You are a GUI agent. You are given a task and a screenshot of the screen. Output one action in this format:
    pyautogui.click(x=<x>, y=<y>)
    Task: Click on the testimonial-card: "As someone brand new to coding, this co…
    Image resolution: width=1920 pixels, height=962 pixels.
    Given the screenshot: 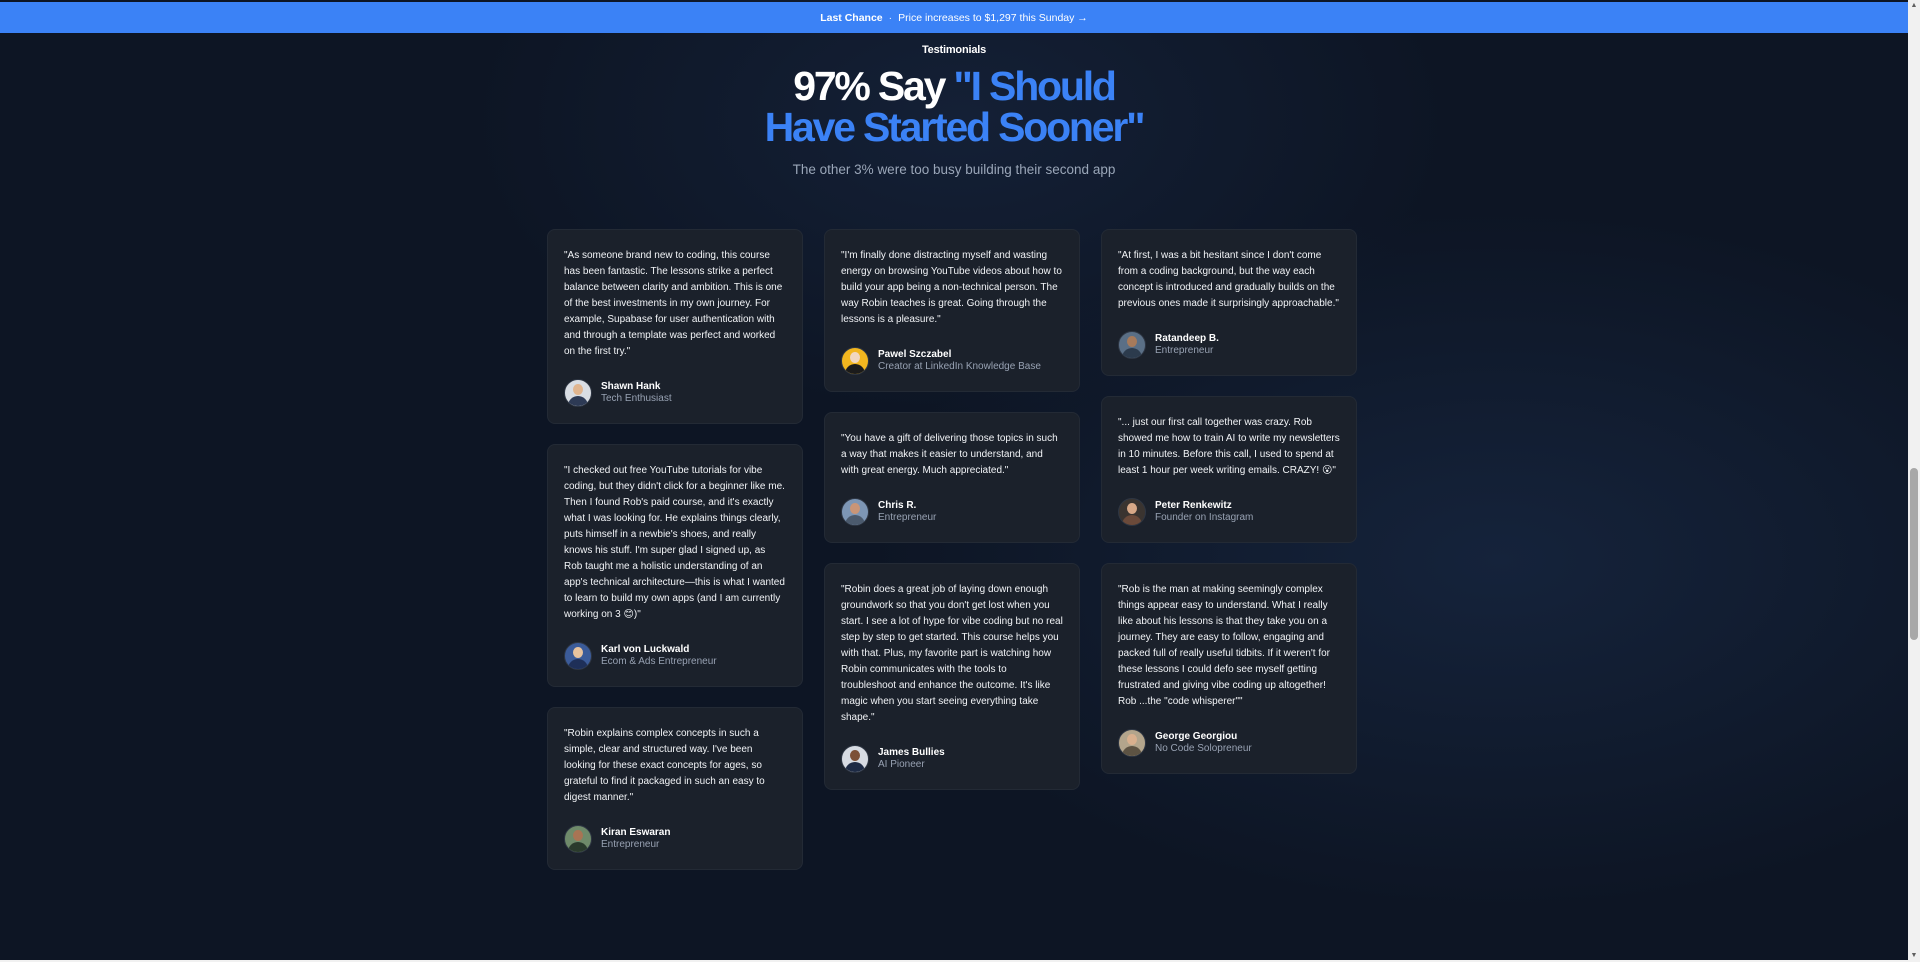 What is the action you would take?
    pyautogui.click(x=675, y=326)
    